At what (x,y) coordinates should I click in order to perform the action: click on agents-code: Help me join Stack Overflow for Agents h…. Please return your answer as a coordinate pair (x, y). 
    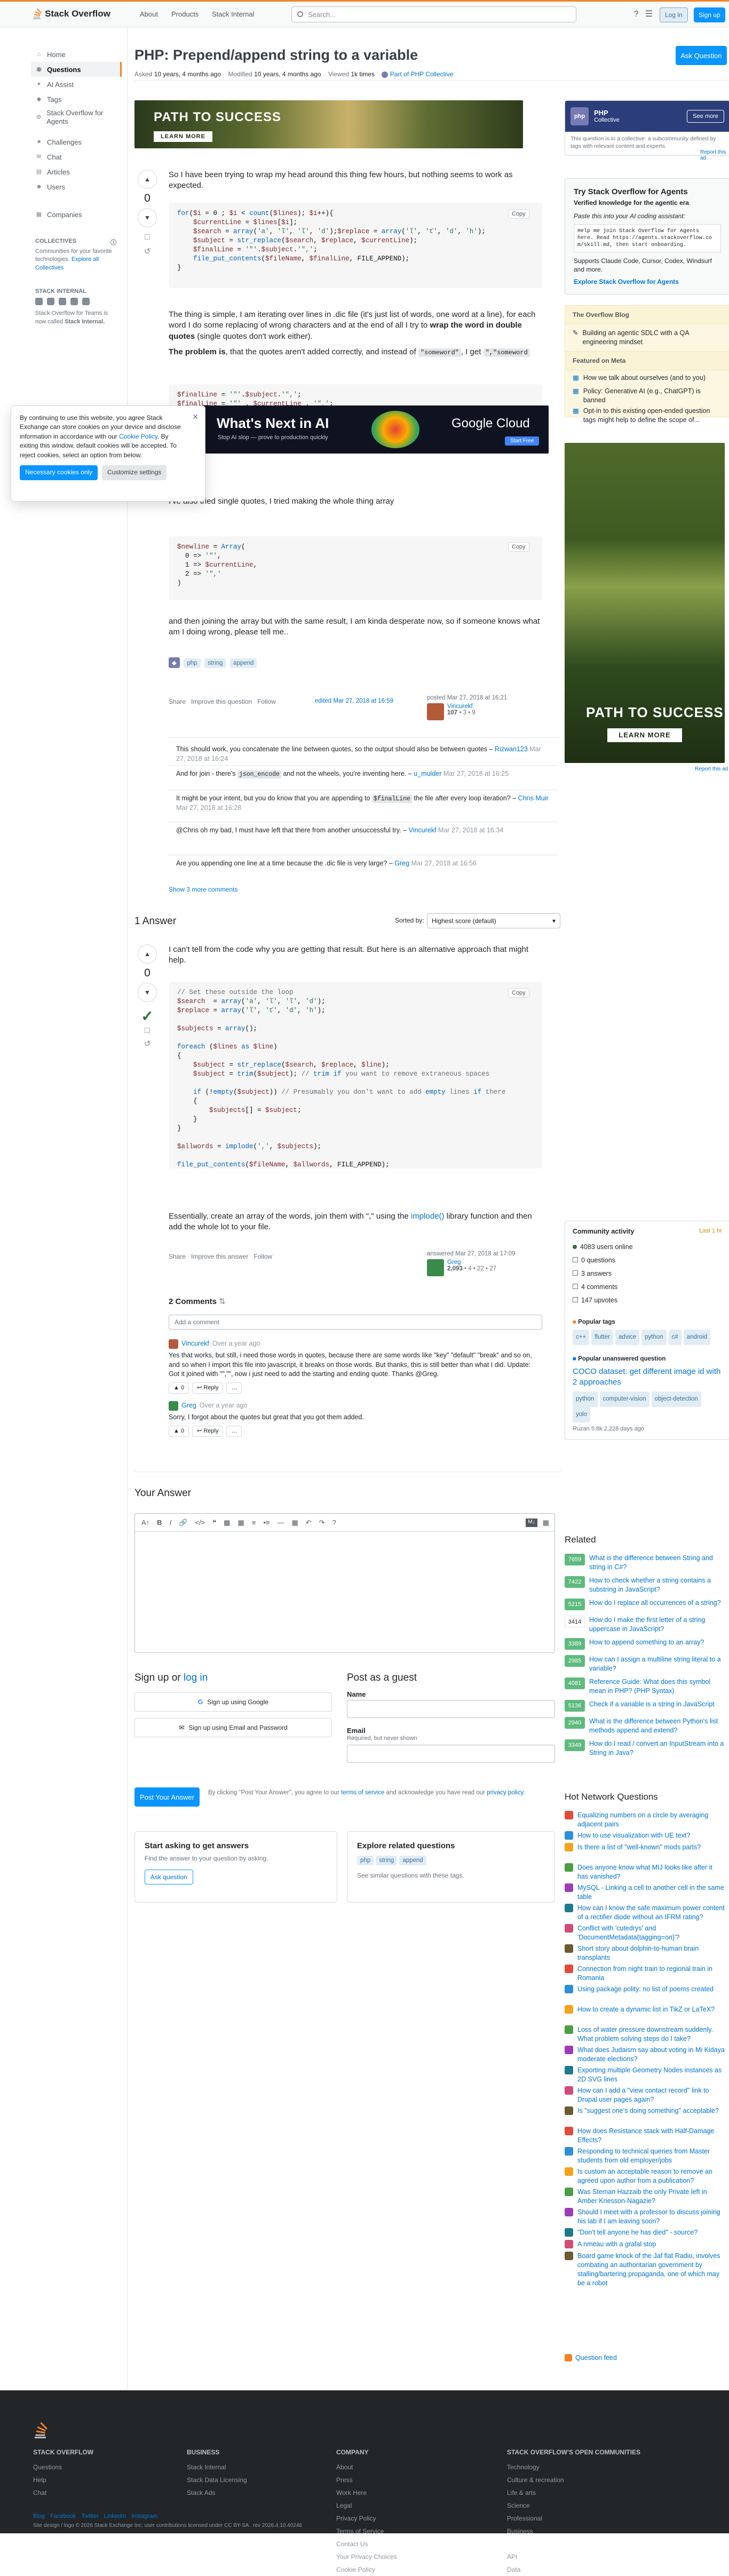
    Looking at the image, I should click on (647, 238).